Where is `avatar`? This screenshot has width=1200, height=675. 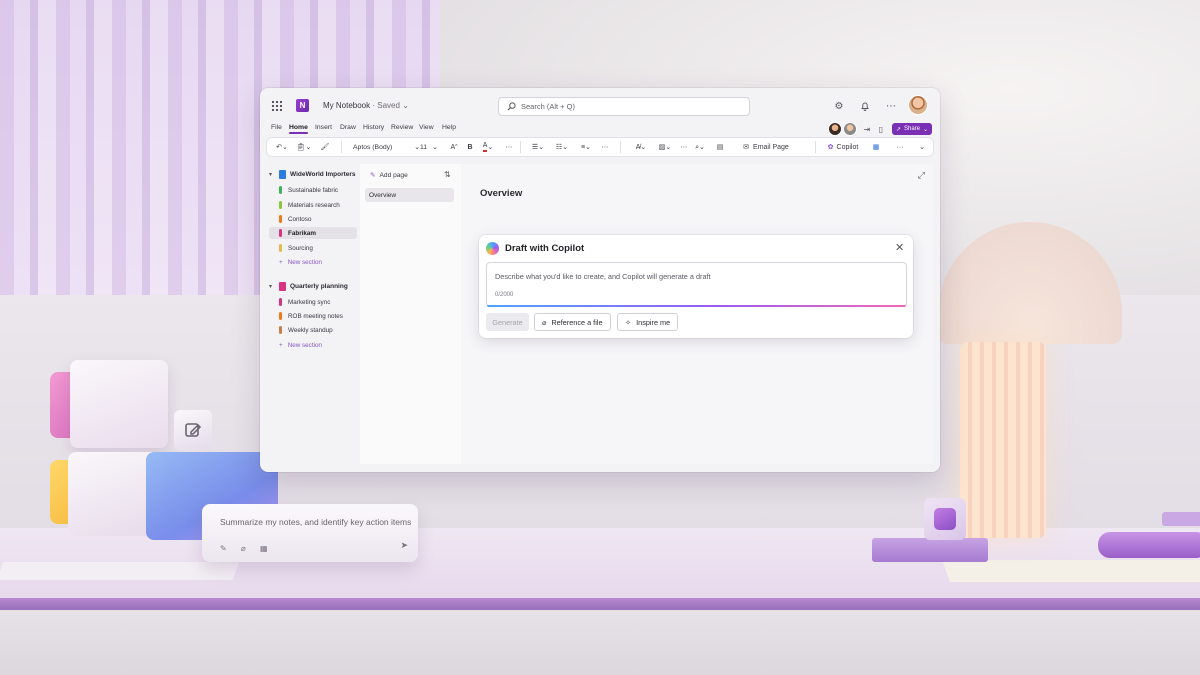 avatar is located at coordinates (918, 105).